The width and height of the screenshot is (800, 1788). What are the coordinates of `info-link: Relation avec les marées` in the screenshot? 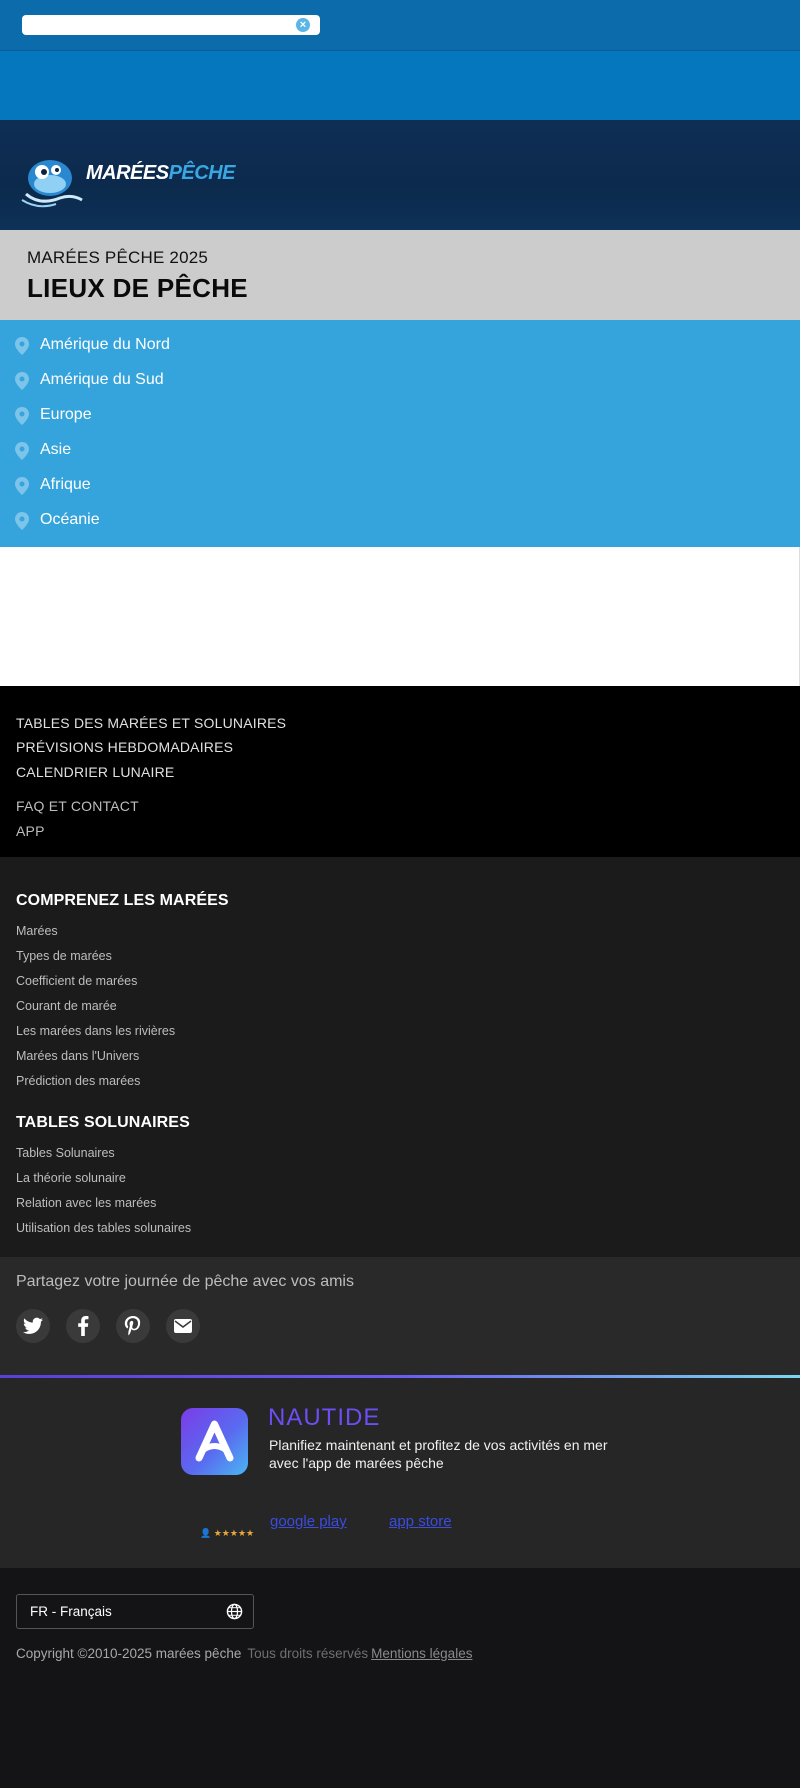 It's located at (86, 1203).